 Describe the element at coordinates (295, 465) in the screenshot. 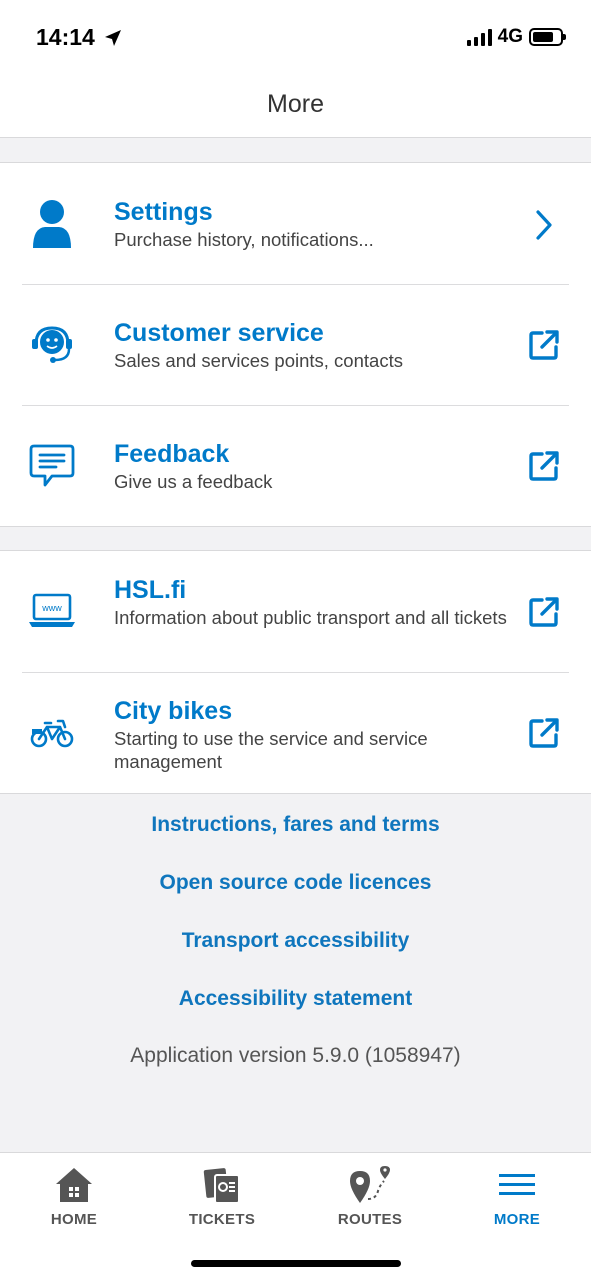

I see `menu-item-feedback: Feedback Give us a feedback` at that location.